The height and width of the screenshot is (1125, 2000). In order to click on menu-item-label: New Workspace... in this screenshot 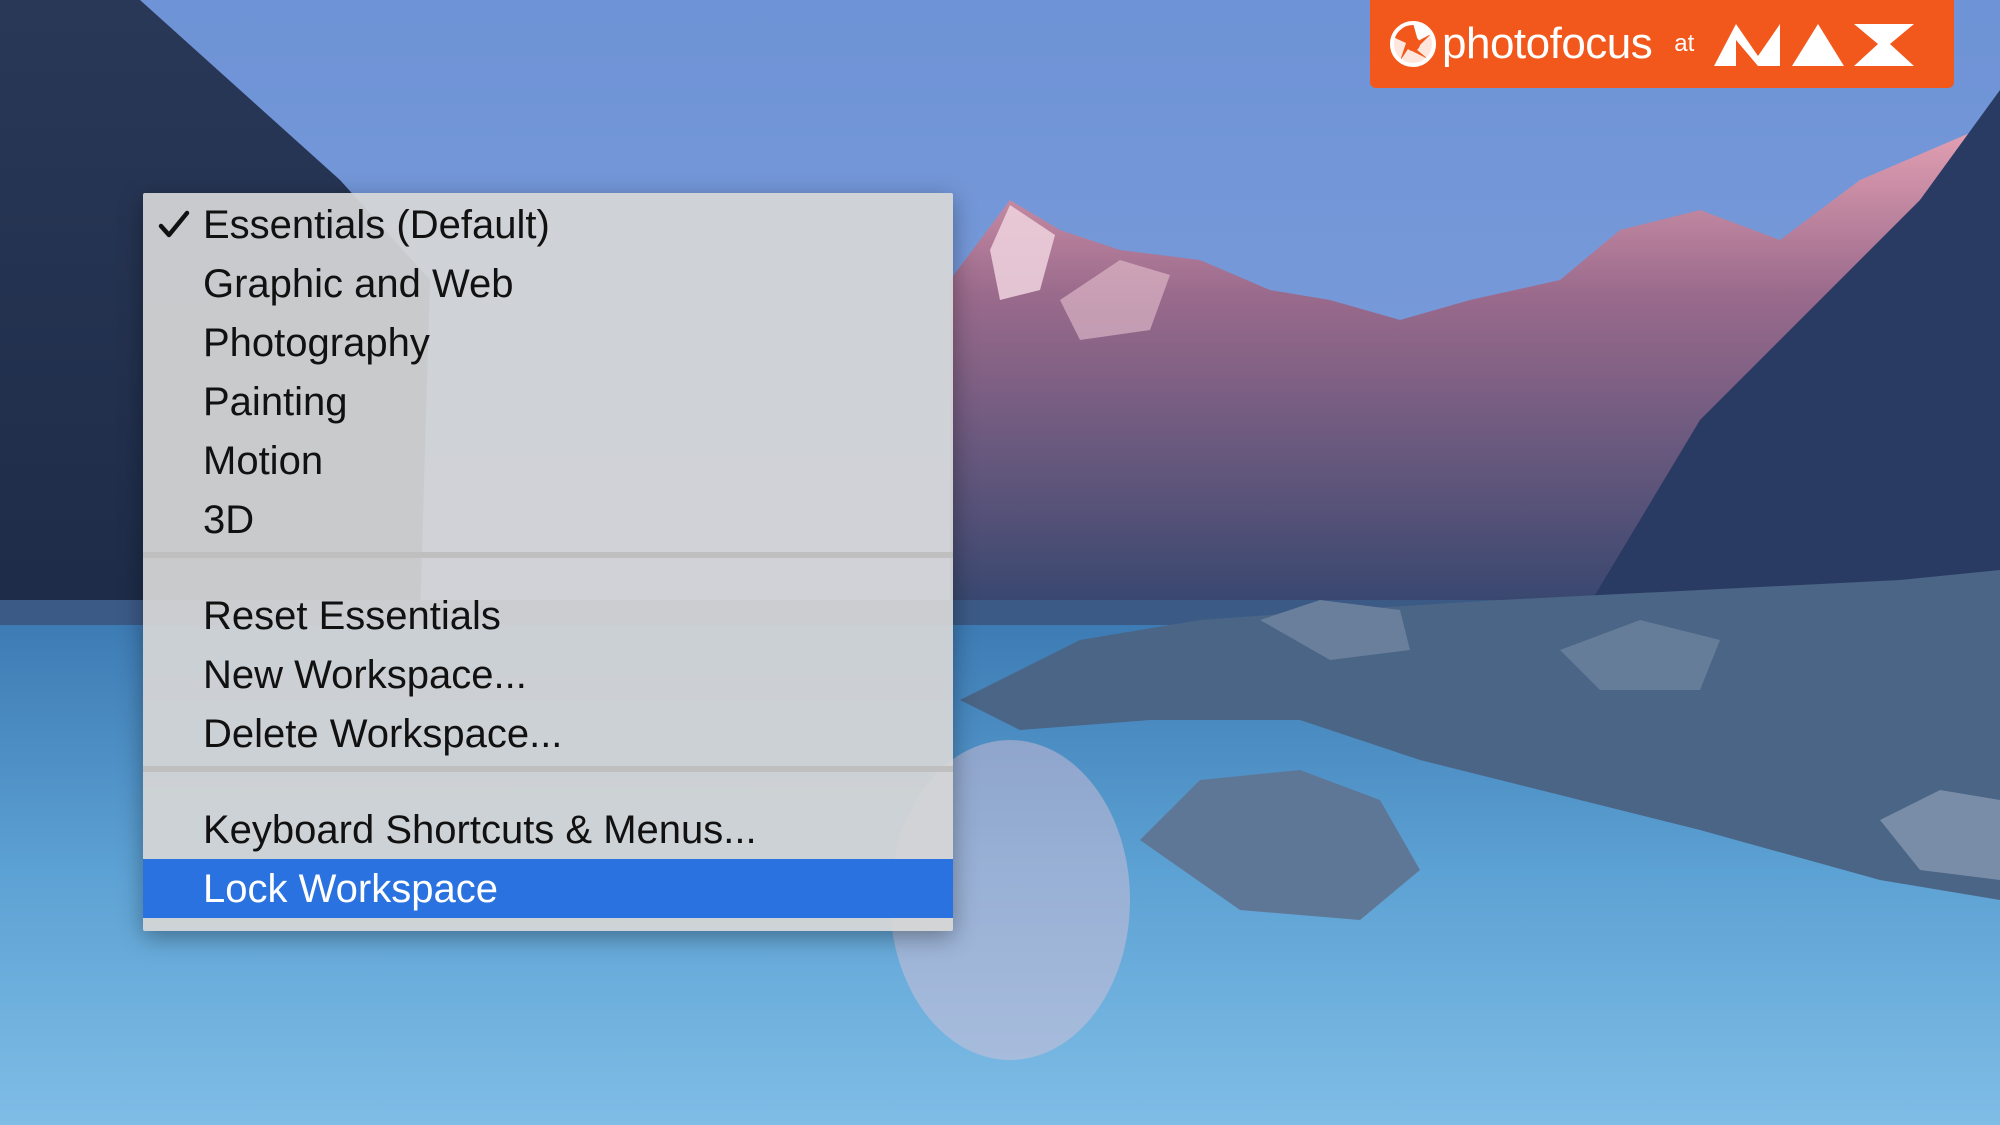, I will do `click(365, 674)`.